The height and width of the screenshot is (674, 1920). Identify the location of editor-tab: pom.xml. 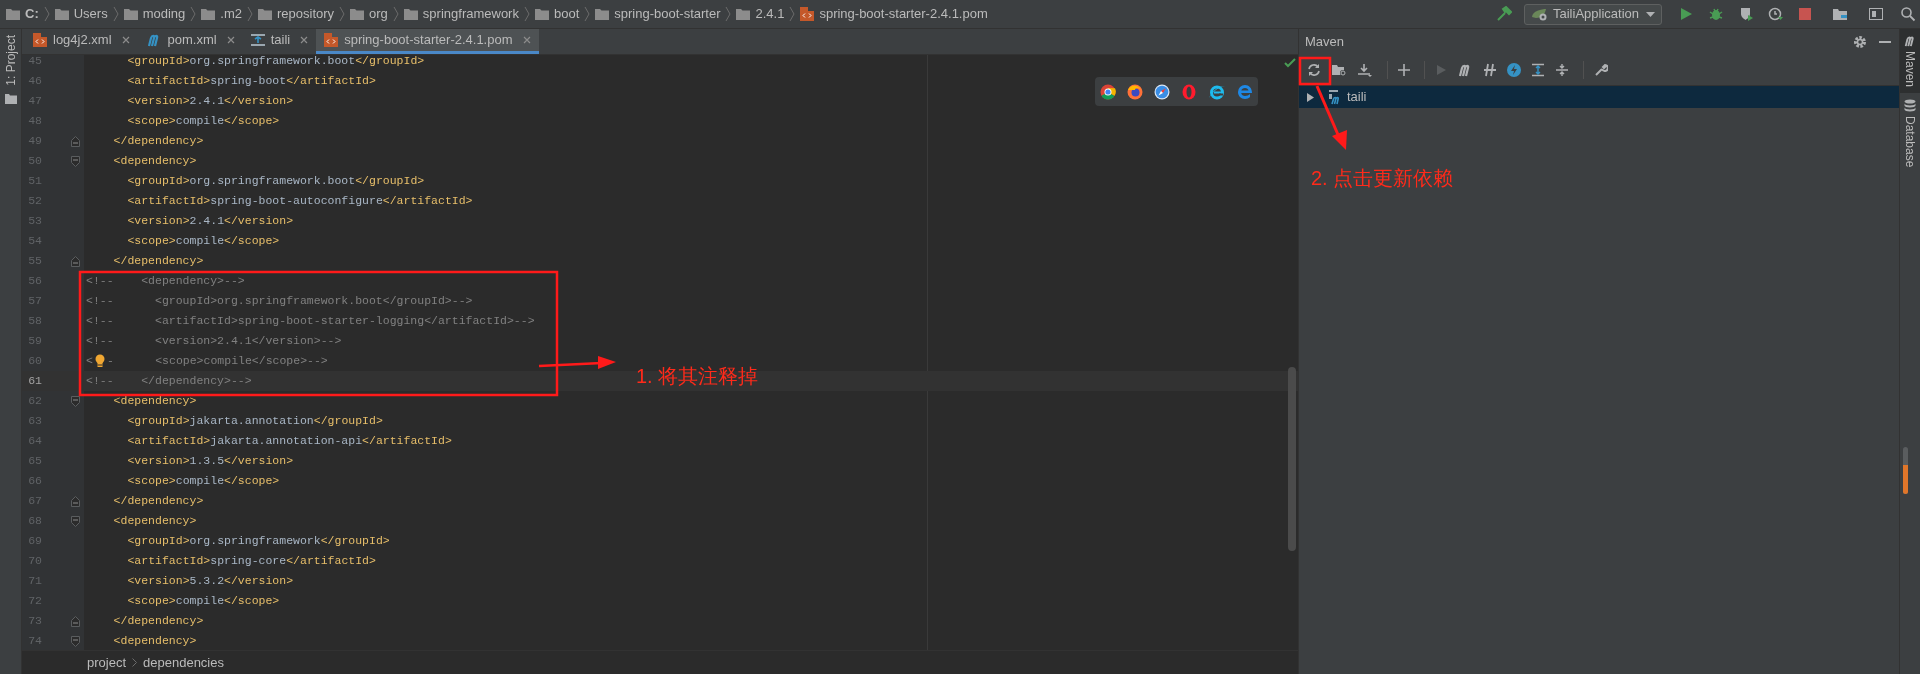
(190, 41).